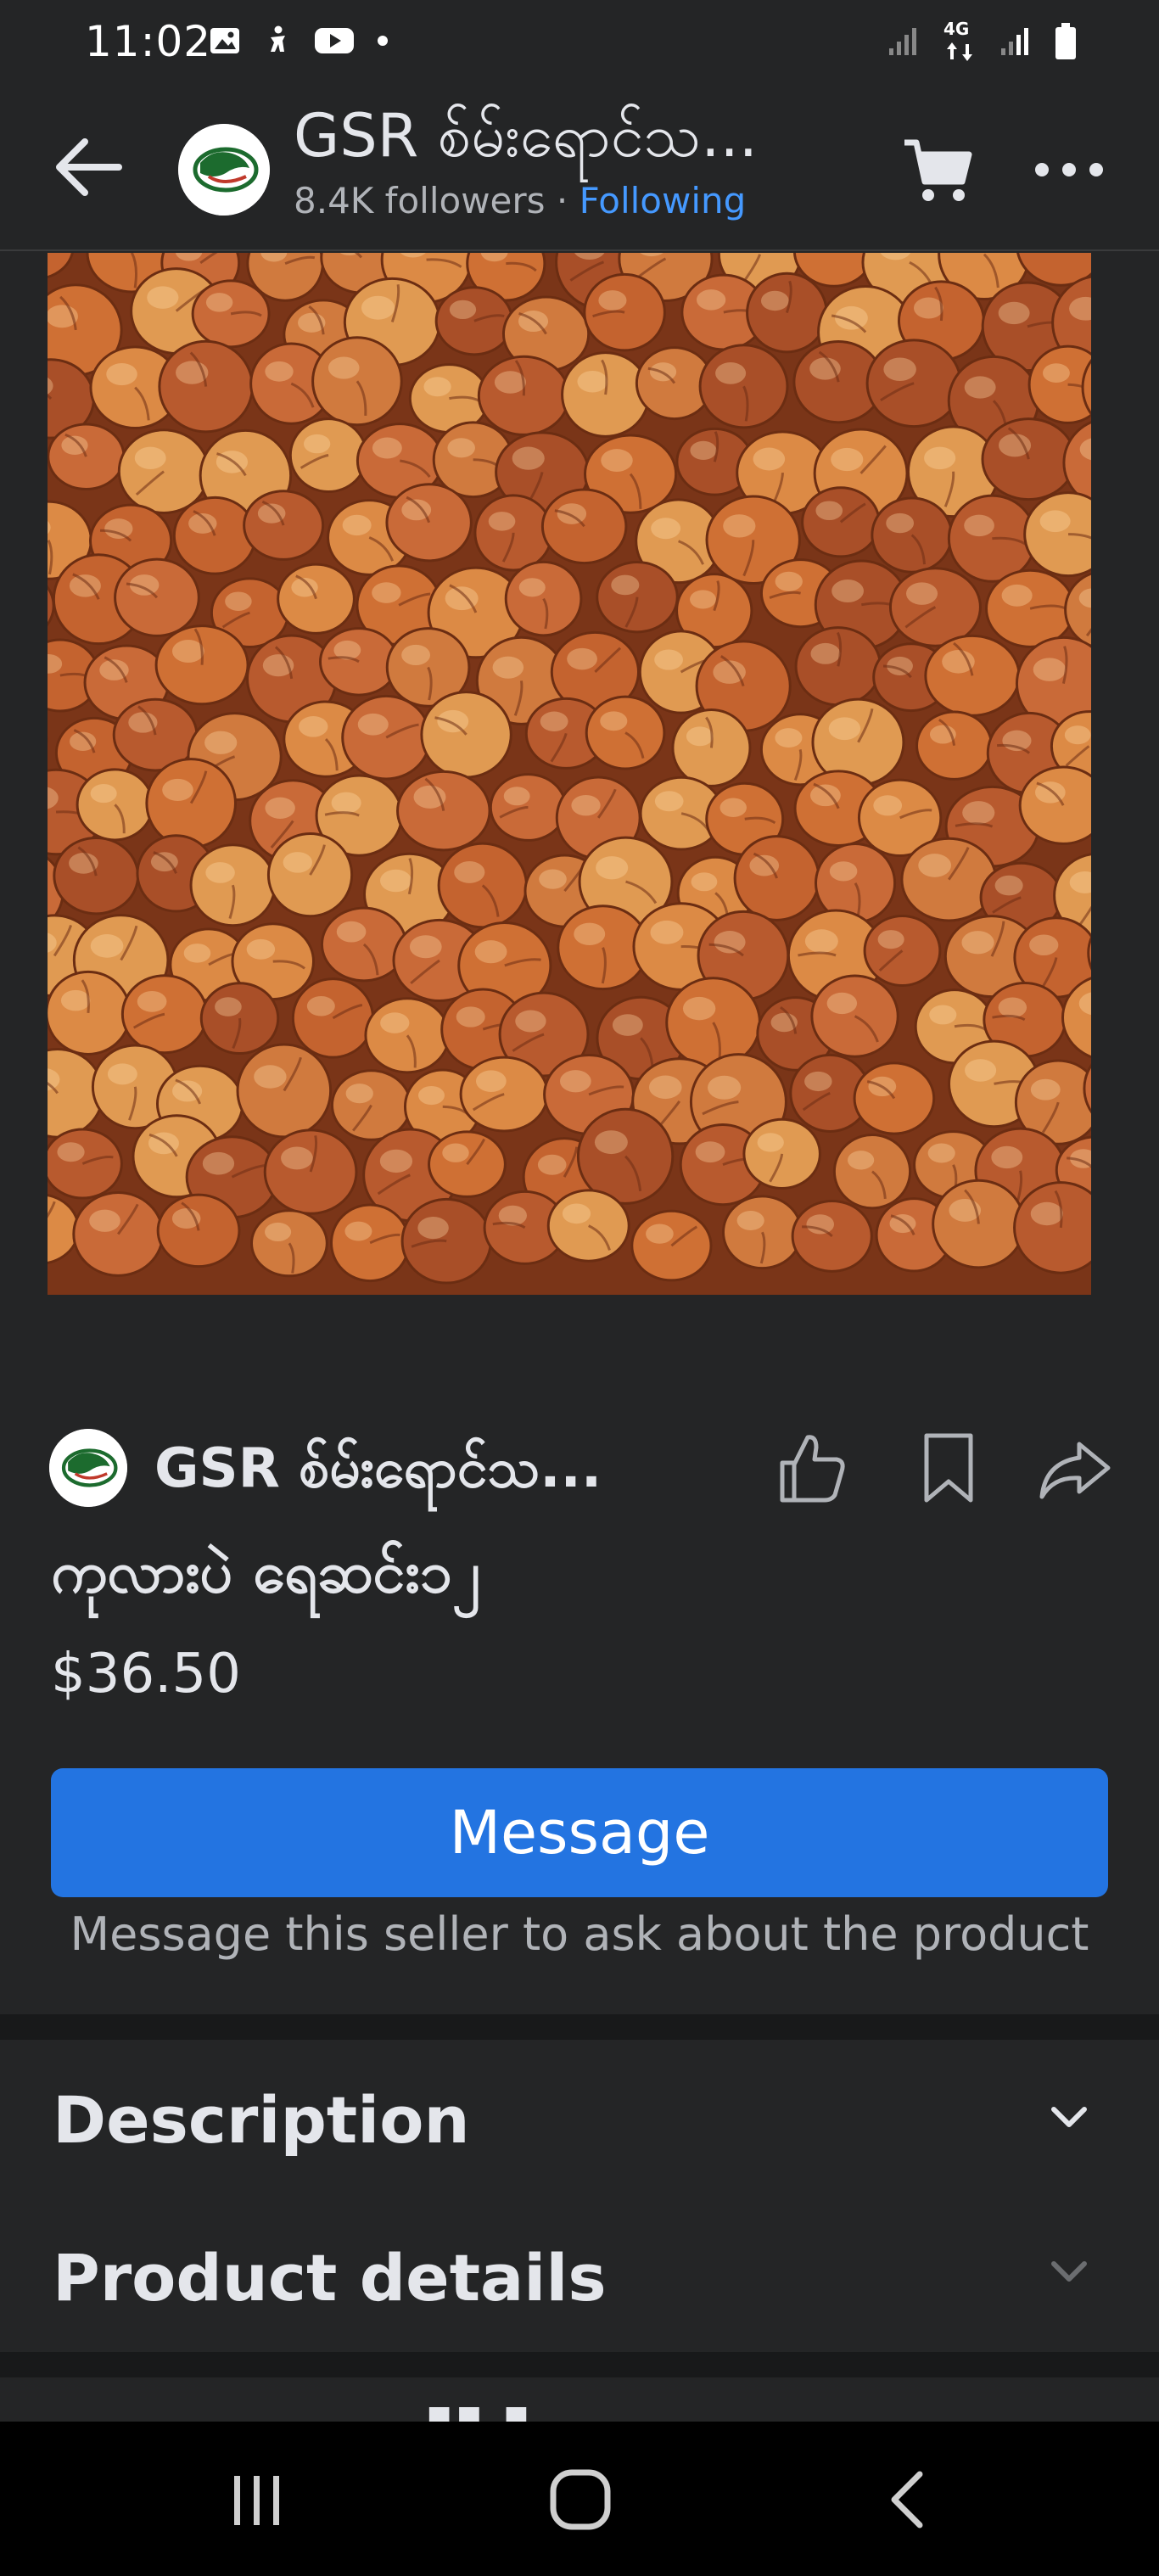  I want to click on seller-avatar, so click(88, 1468).